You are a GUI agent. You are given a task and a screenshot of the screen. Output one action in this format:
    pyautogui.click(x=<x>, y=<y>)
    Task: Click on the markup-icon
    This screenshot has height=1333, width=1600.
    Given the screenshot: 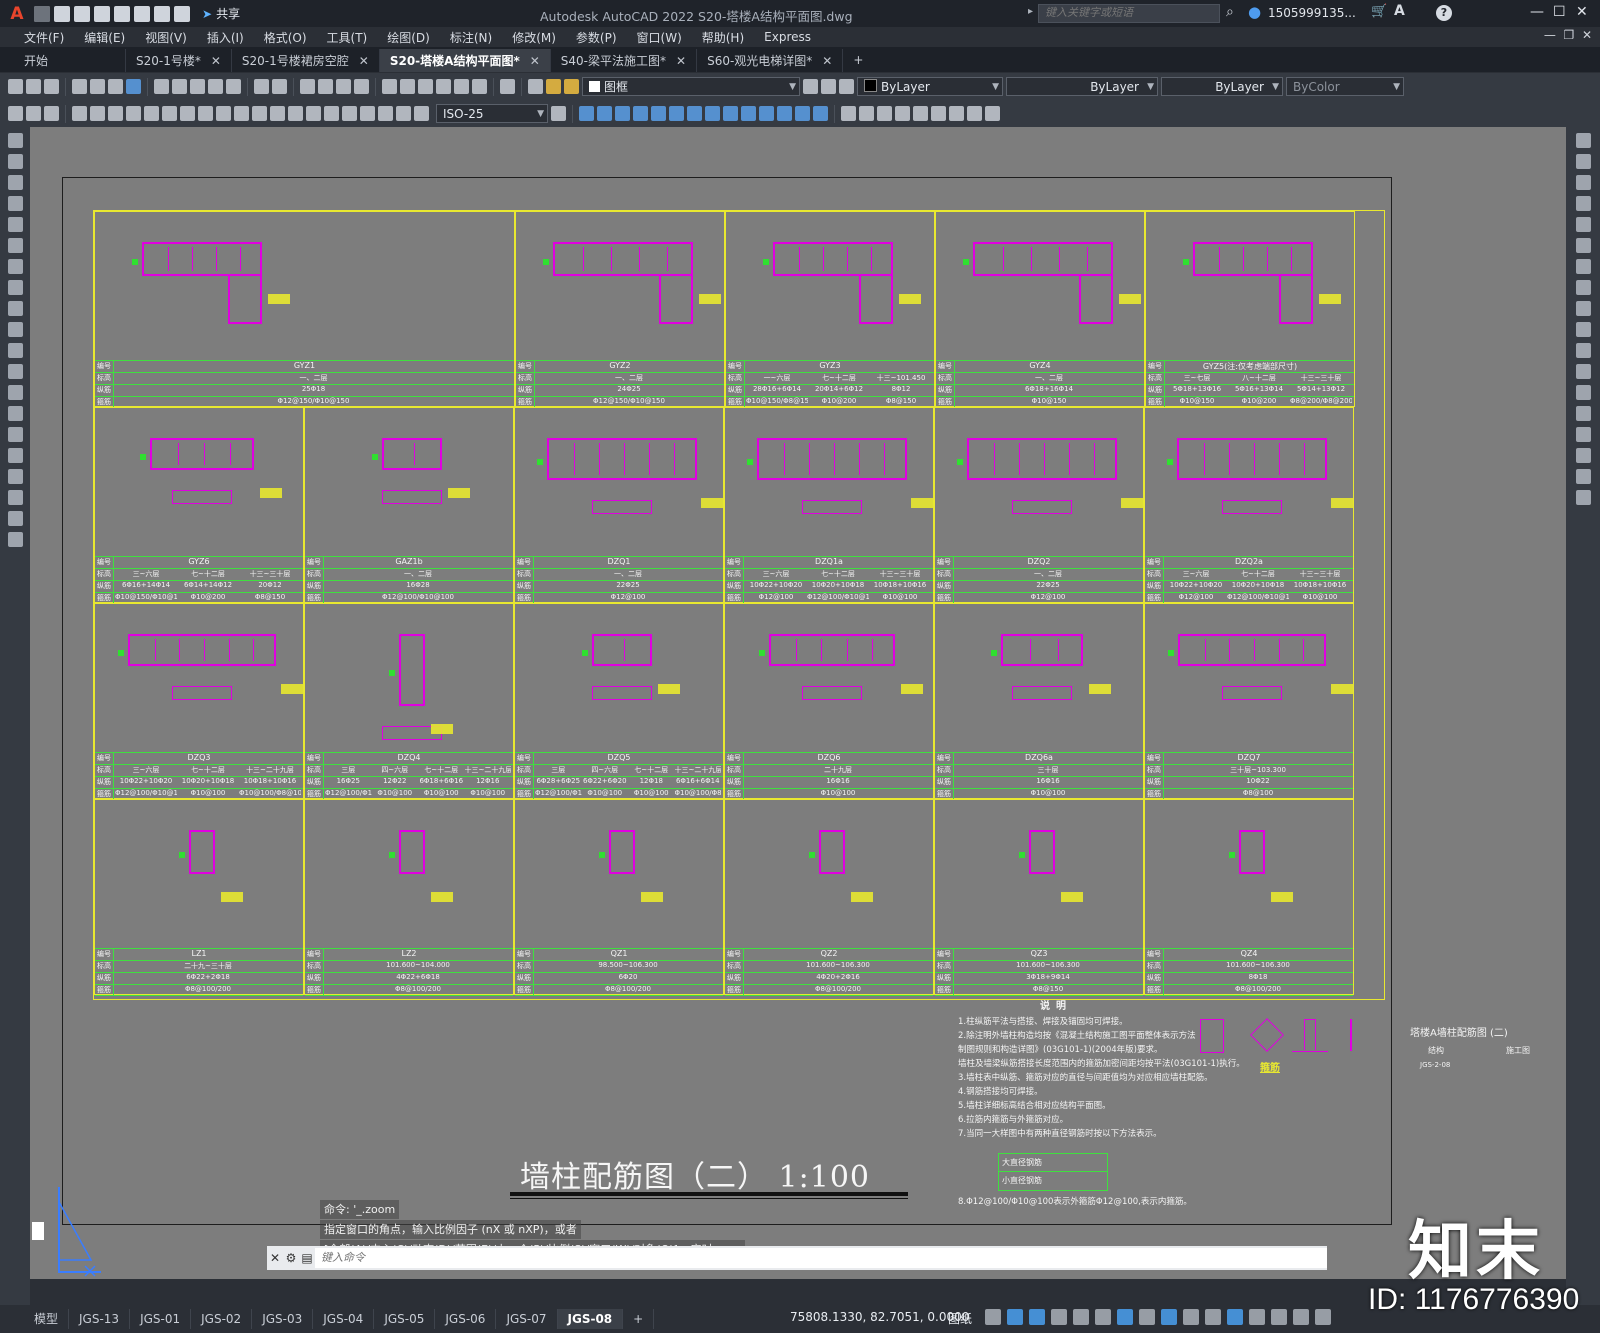 What is the action you would take?
    pyautogui.click(x=461, y=86)
    